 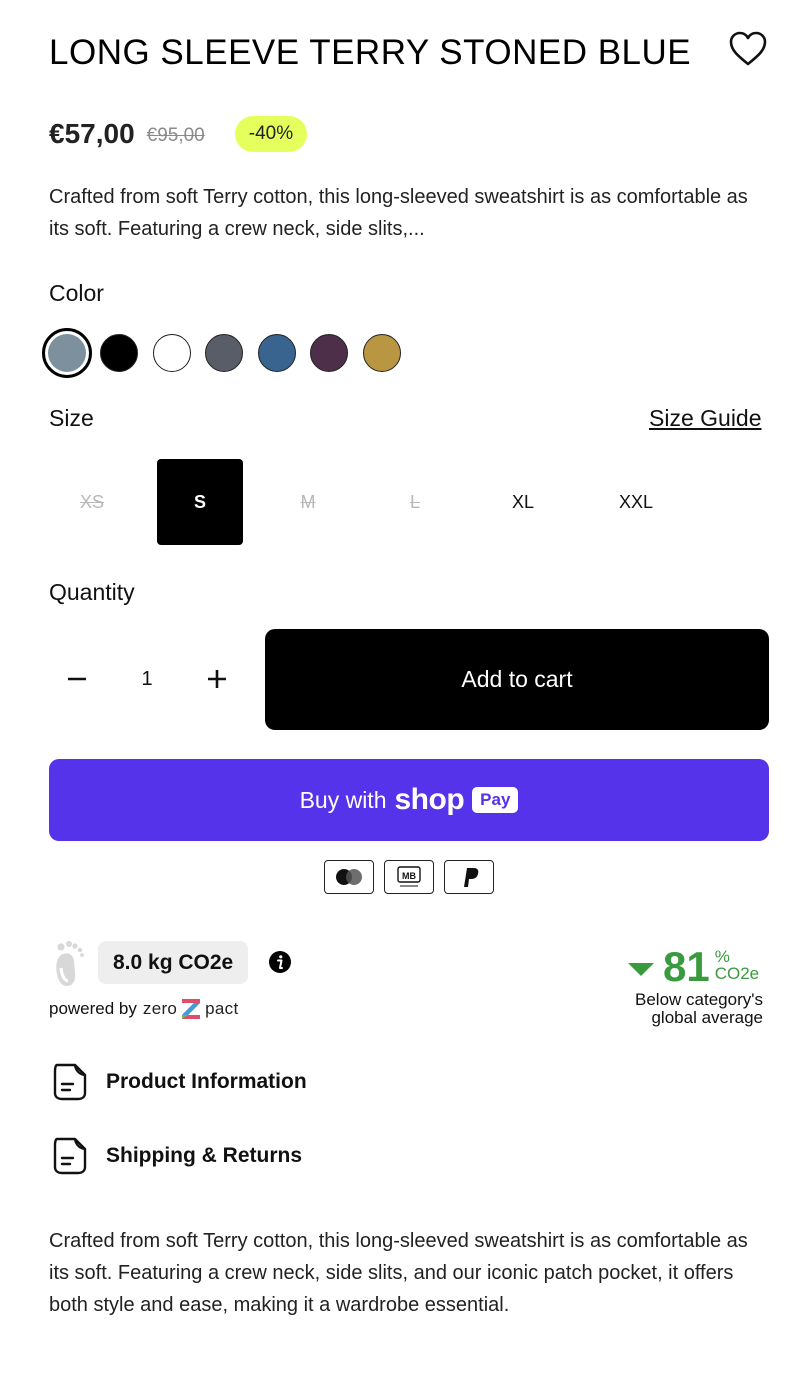 I want to click on heart-icon, so click(x=748, y=48).